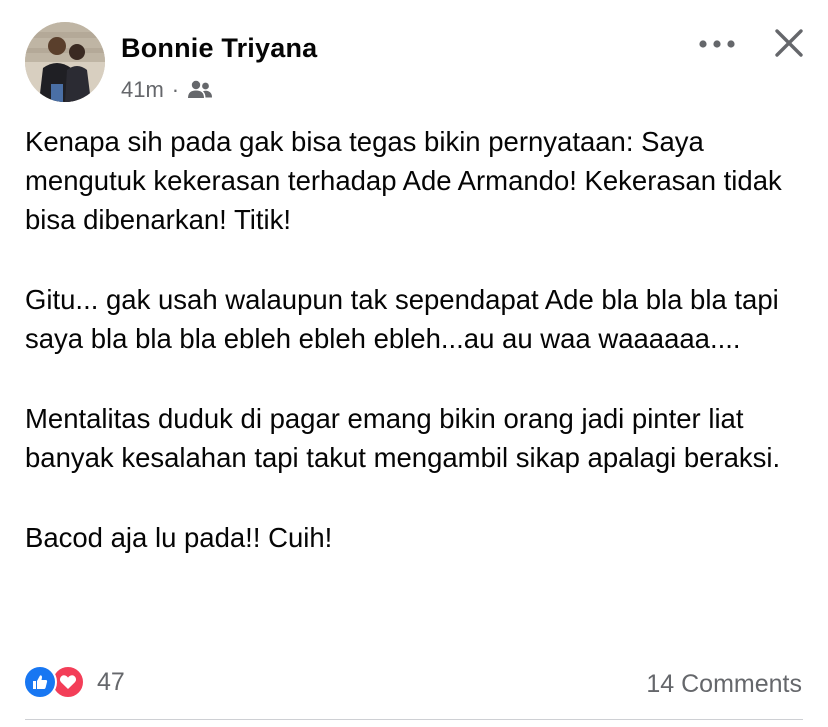  I want to click on author-avatar, so click(65, 62).